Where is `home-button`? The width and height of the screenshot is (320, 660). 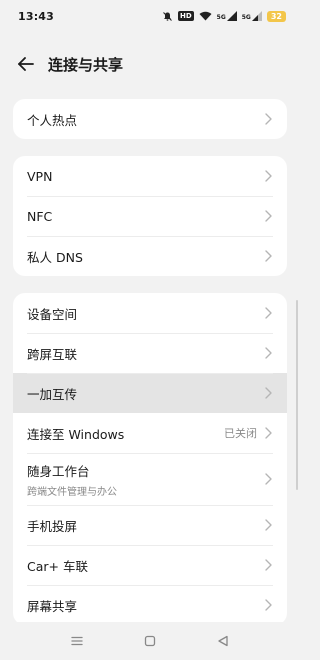 home-button is located at coordinates (150, 641).